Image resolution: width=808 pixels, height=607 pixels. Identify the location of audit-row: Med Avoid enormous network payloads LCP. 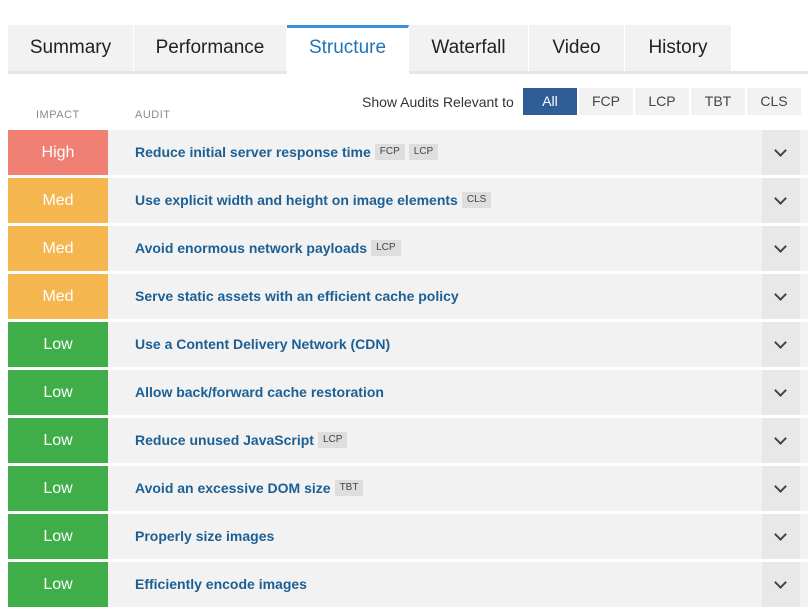
(408, 248).